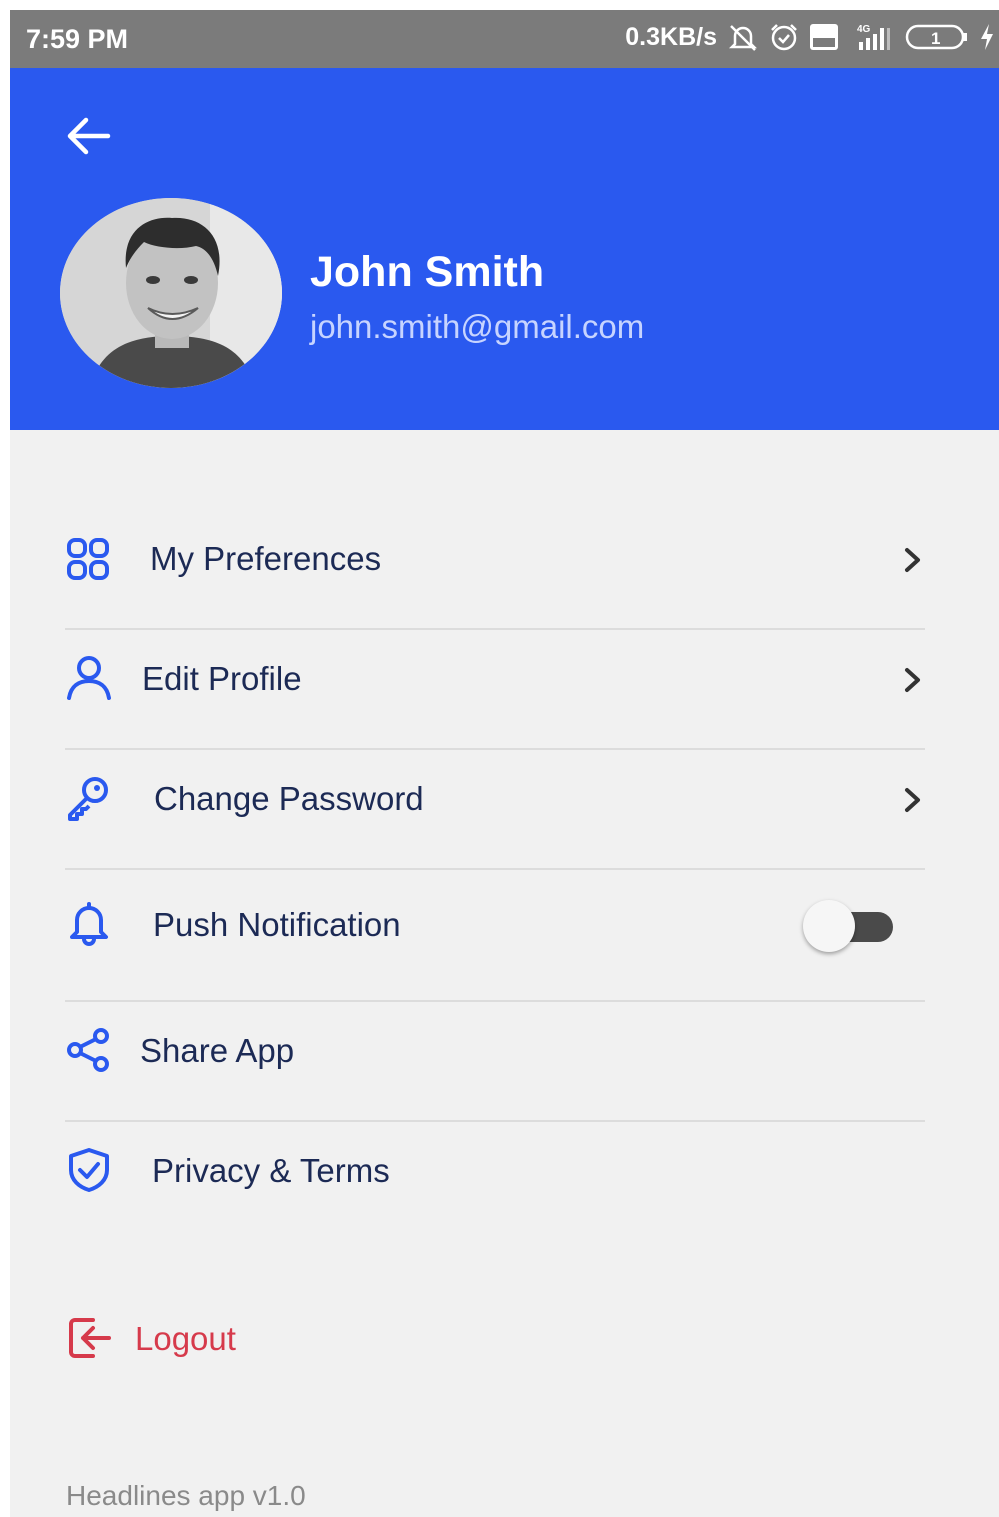  Describe the element at coordinates (987, 37) in the screenshot. I see `charging-icon` at that location.